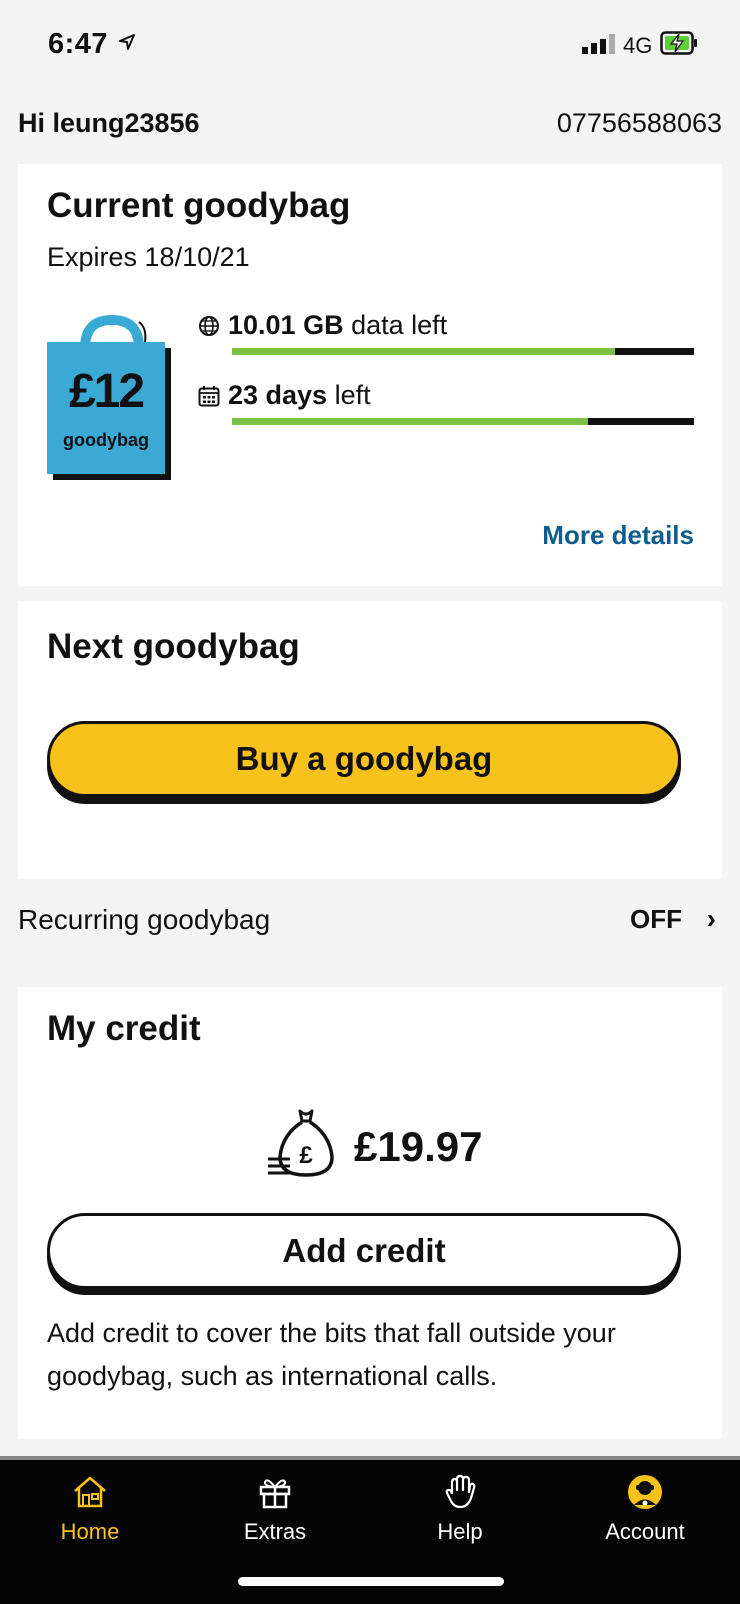 The height and width of the screenshot is (1604, 740). I want to click on status-time: 6:47, so click(78, 44).